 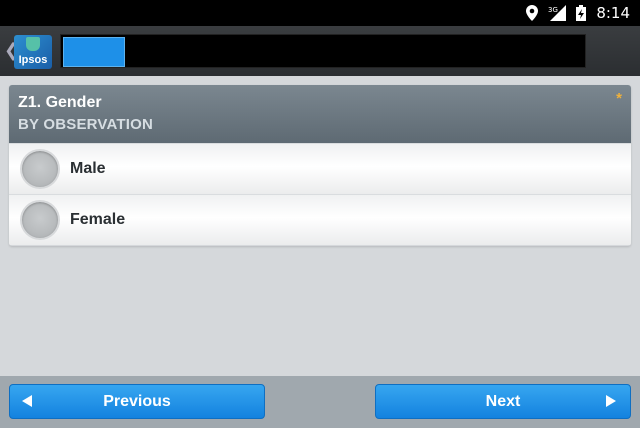 What do you see at coordinates (320, 219) in the screenshot?
I see `option-female: Female` at bounding box center [320, 219].